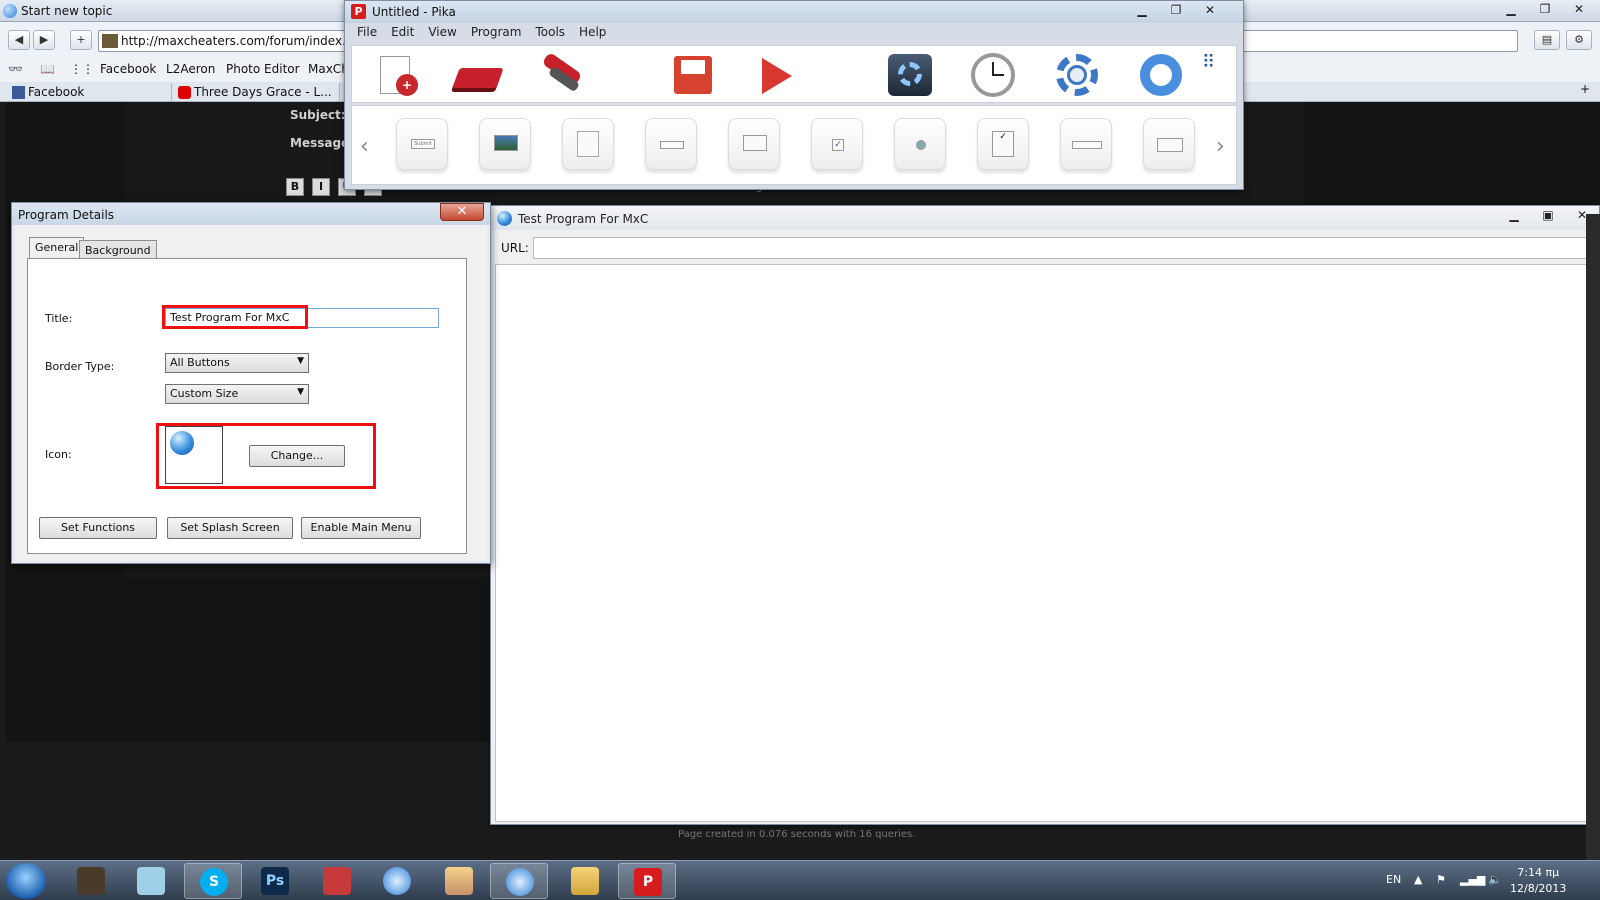 The height and width of the screenshot is (900, 1600). What do you see at coordinates (128, 69) in the screenshot?
I see `bookmark-facebook: Facebook` at bounding box center [128, 69].